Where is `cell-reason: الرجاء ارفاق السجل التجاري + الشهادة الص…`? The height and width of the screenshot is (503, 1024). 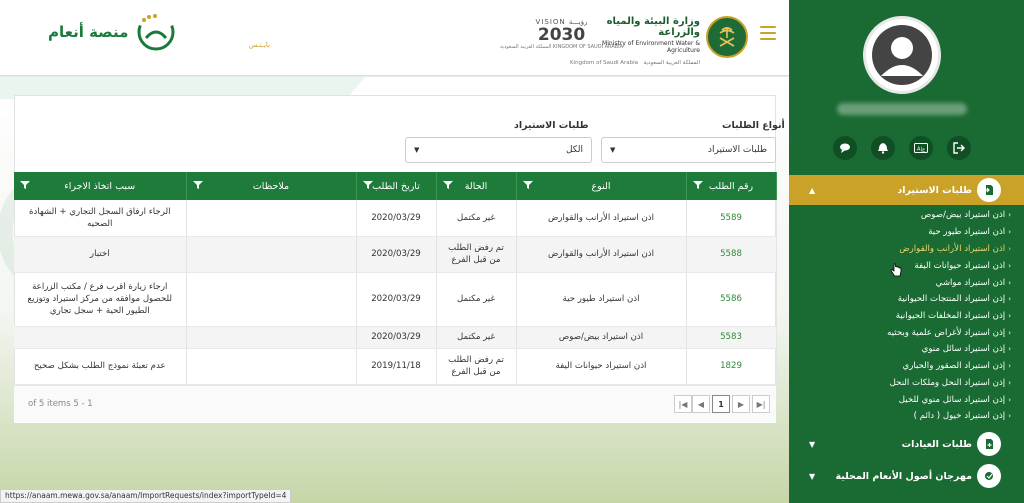
cell-reason: الرجاء ارفاق السجل التجاري + الشهادة الص… is located at coordinates (100, 218).